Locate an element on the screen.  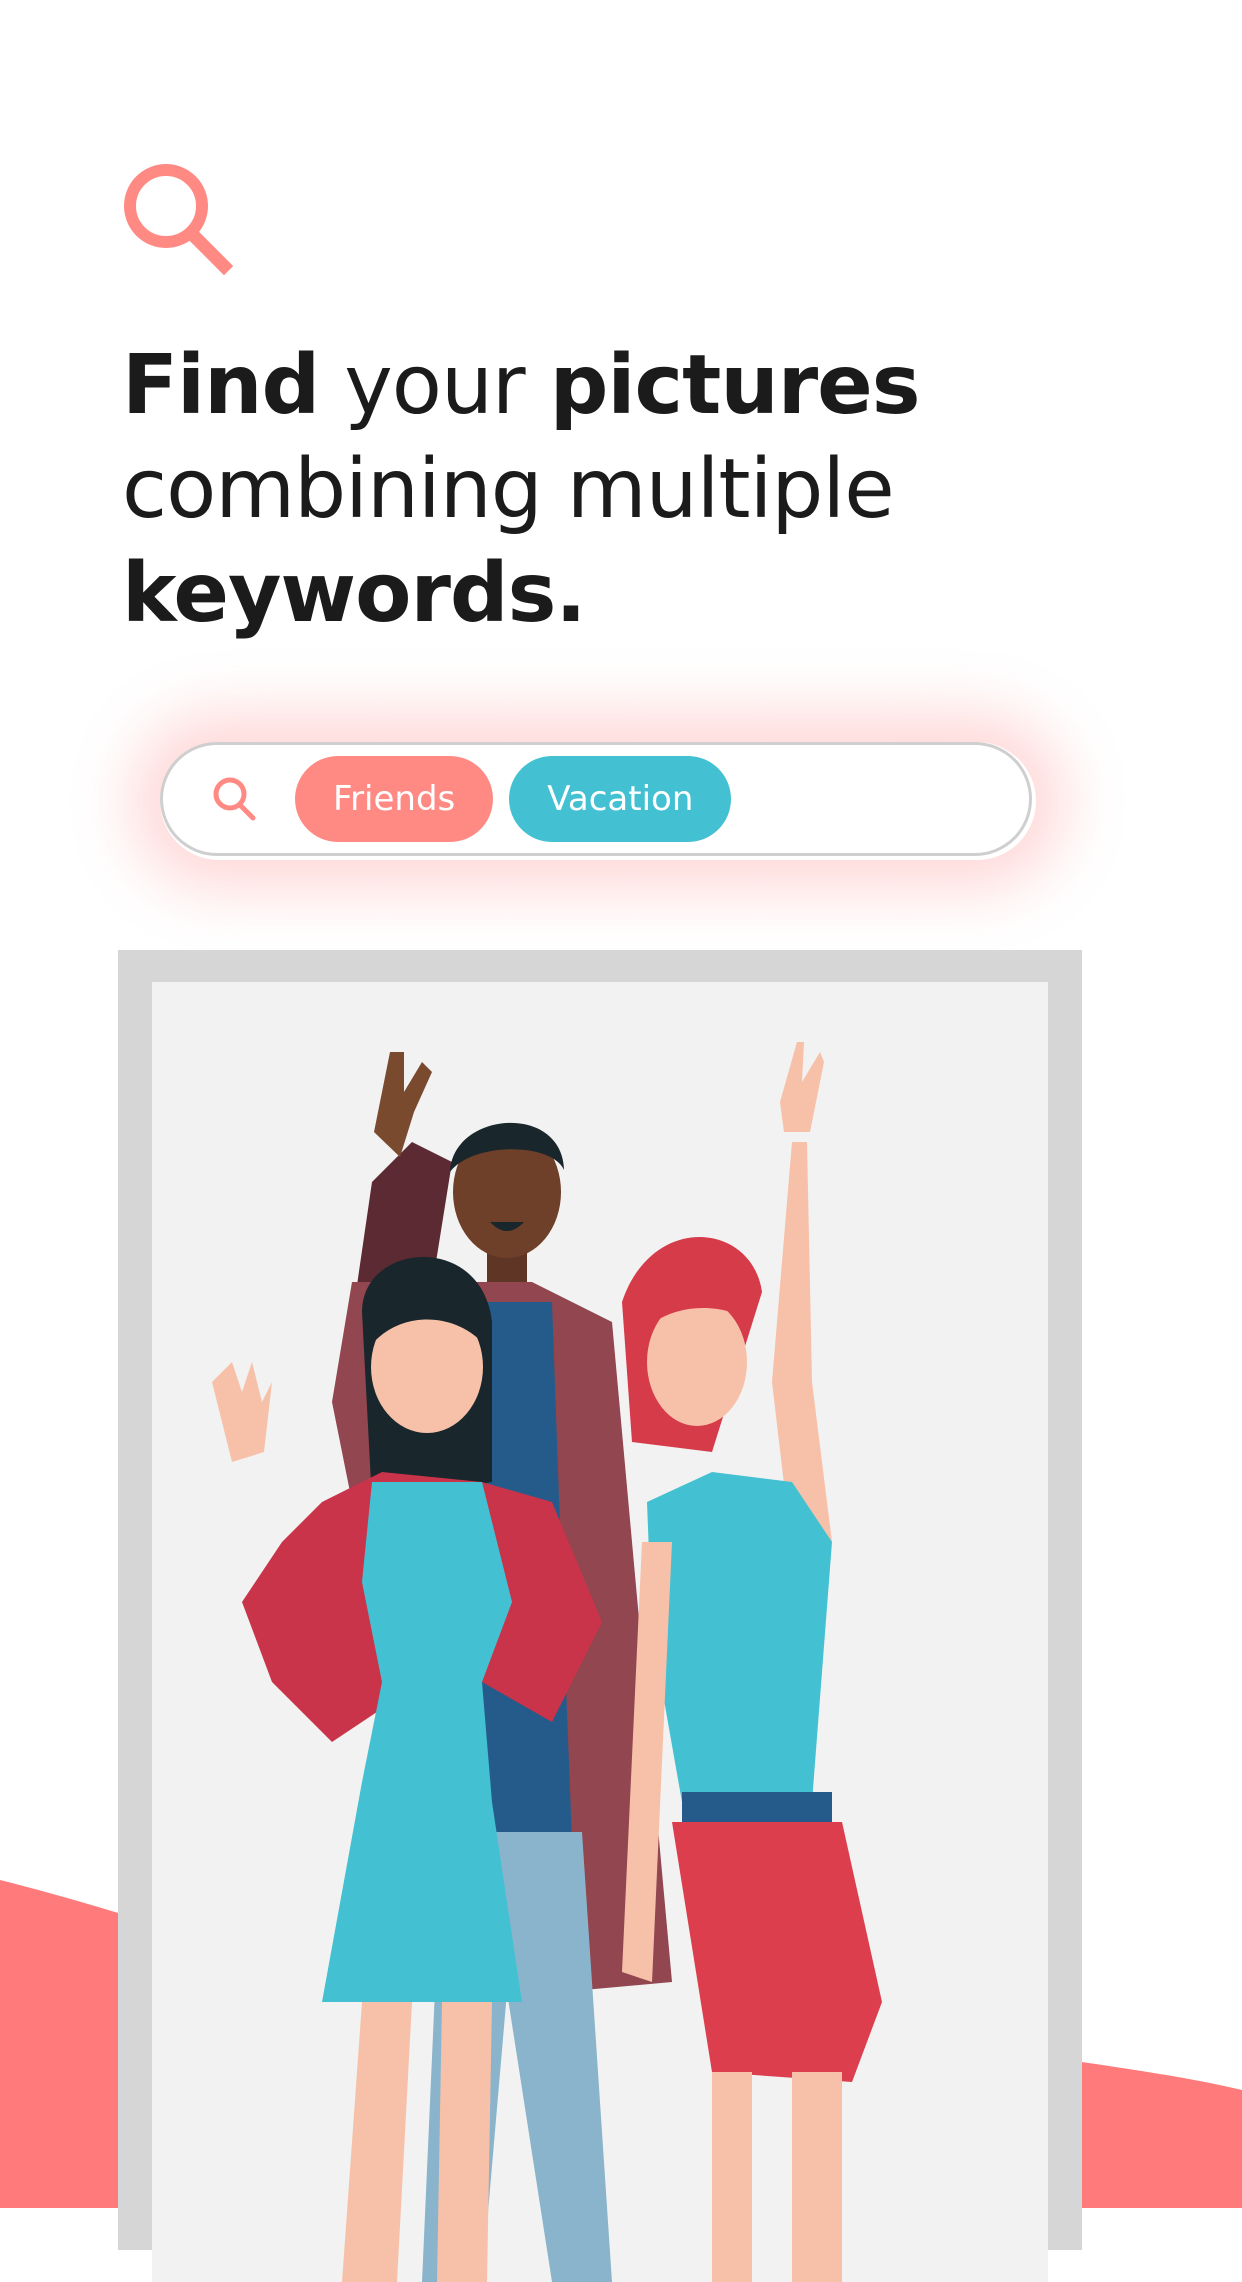
headline-line-3: keywords. is located at coordinates (354, 593).